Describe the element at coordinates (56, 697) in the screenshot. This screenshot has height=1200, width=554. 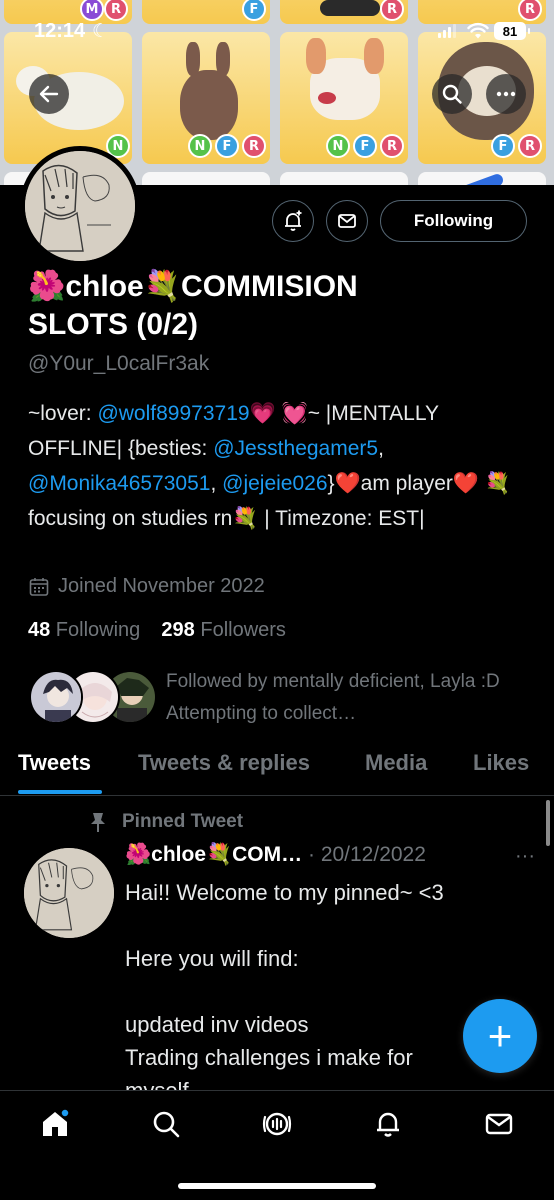
I see `follower-avatar` at that location.